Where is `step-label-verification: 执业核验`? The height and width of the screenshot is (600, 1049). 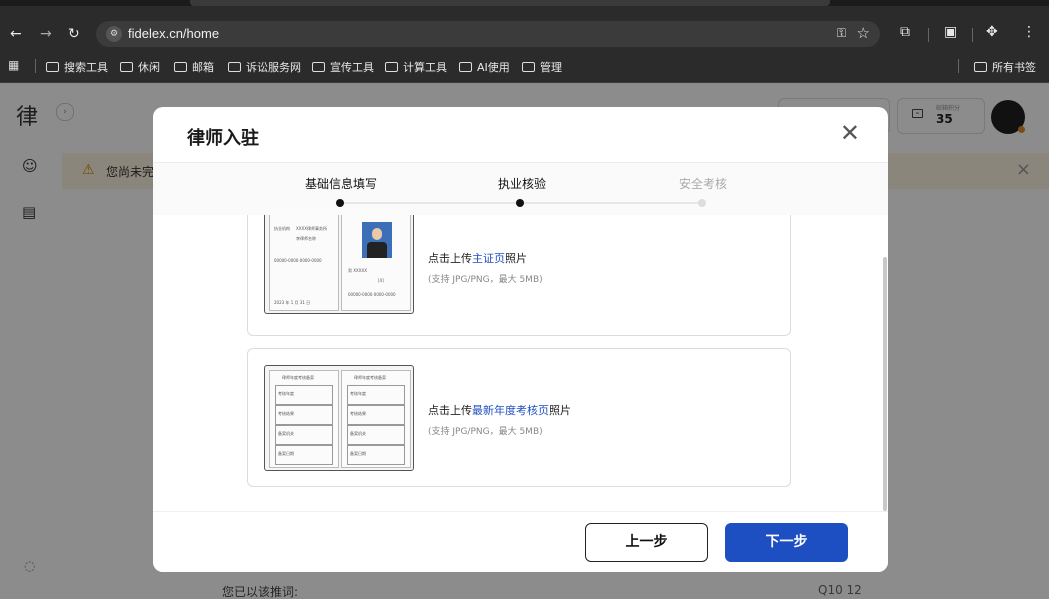
step-label-verification: 执业核验 is located at coordinates (522, 184).